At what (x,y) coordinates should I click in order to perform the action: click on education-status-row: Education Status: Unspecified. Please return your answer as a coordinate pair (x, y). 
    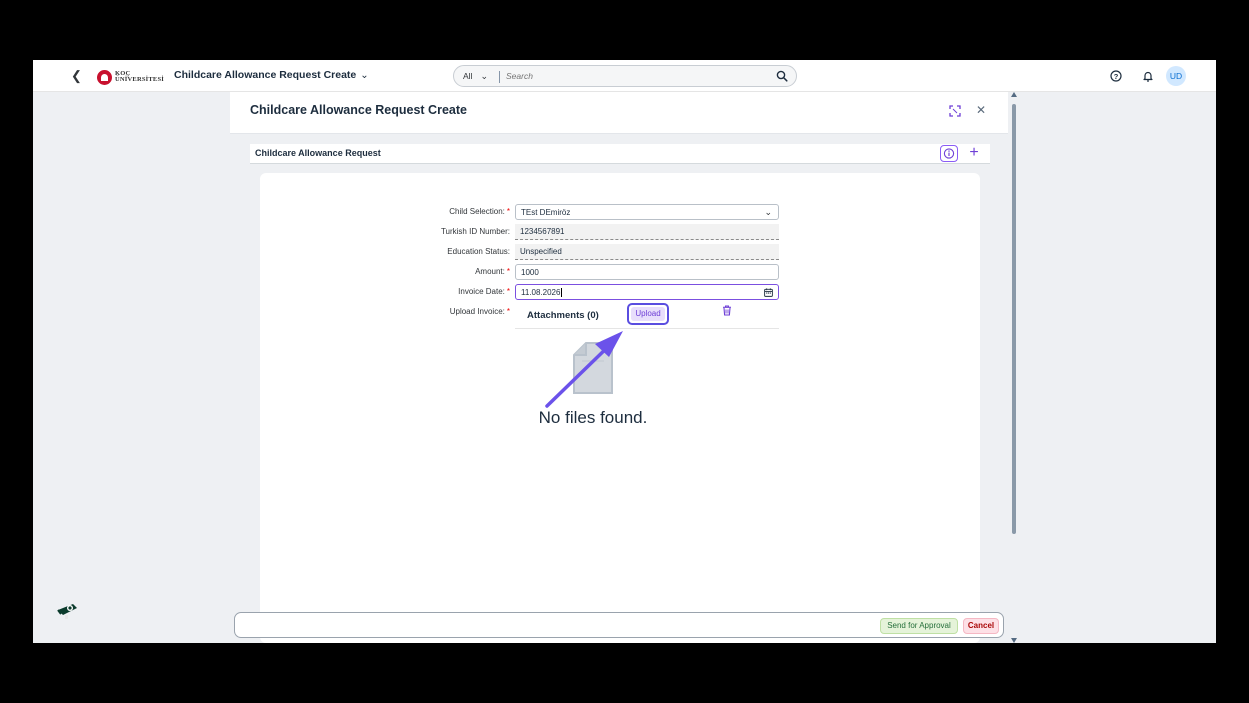
    Looking at the image, I should click on (620, 252).